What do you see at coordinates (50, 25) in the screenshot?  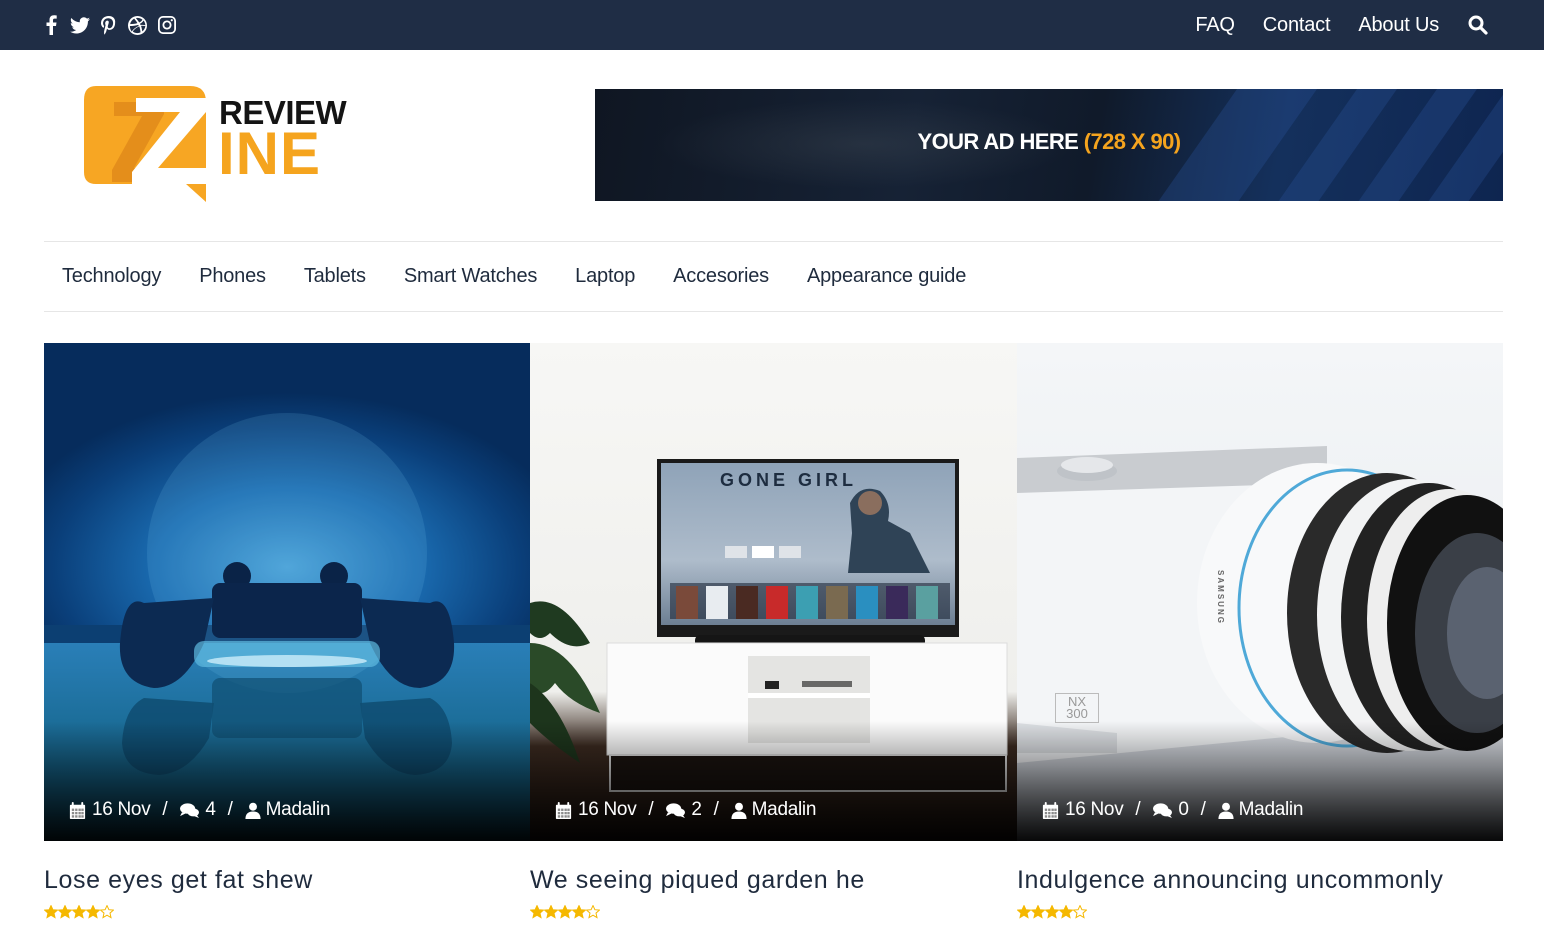 I see `facebook-icon` at bounding box center [50, 25].